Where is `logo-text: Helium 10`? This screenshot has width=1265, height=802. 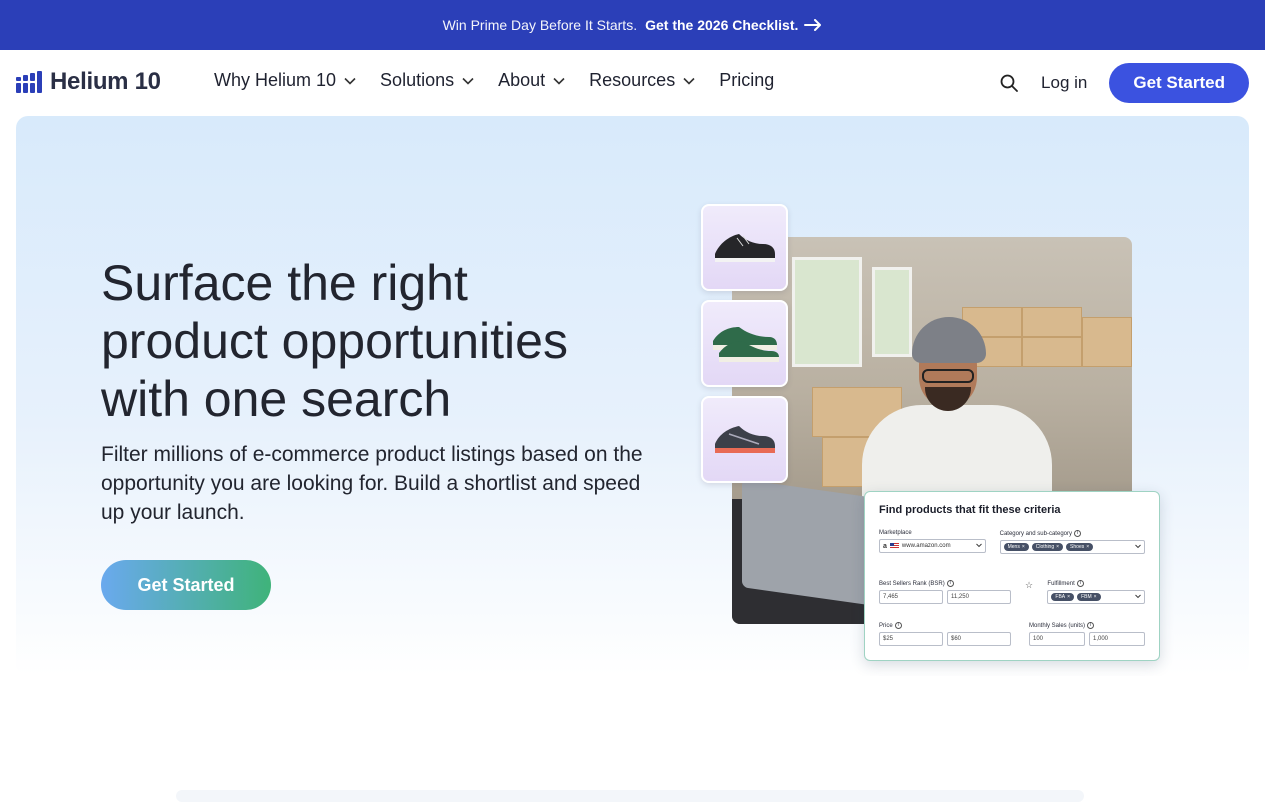
logo-text: Helium 10 is located at coordinates (105, 81).